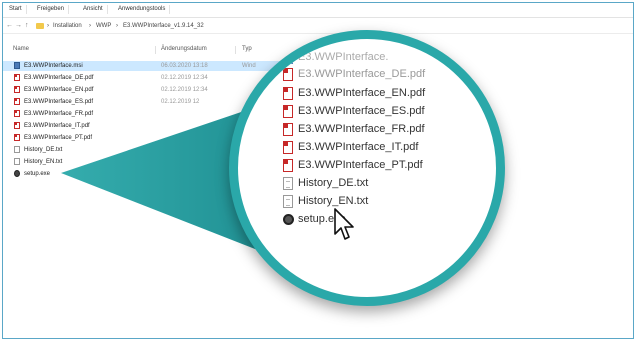  What do you see at coordinates (344, 224) in the screenshot?
I see `mouse-cursor-icon` at bounding box center [344, 224].